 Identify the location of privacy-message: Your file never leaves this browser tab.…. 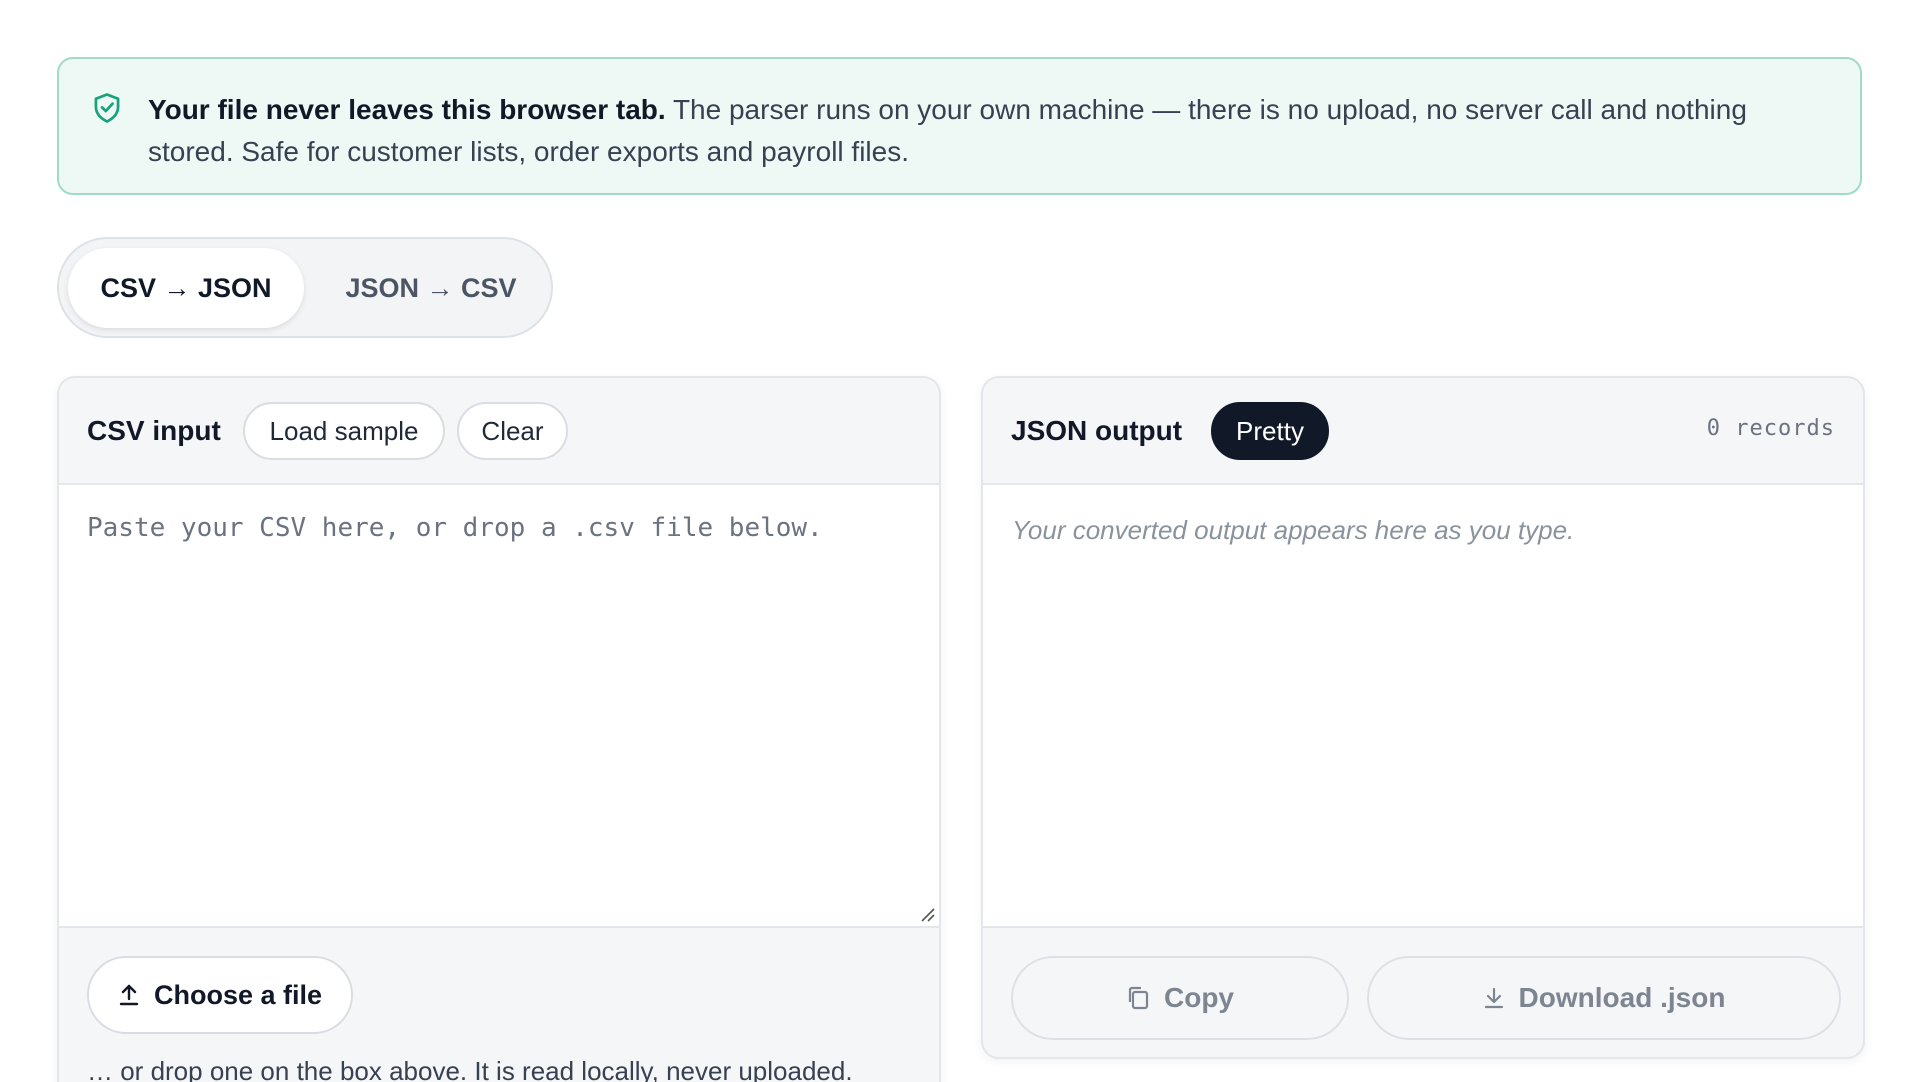
(984, 131).